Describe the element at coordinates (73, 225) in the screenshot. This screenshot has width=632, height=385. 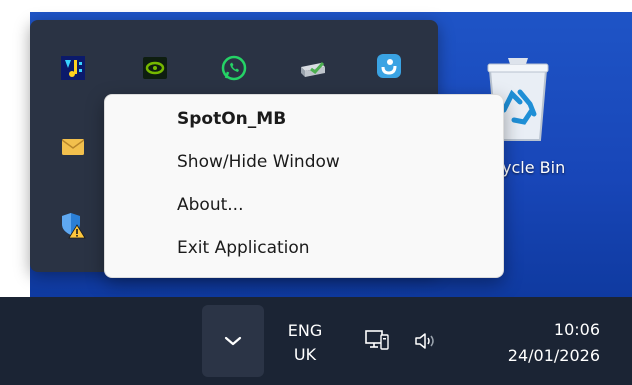
I see `security-warning-icon` at that location.